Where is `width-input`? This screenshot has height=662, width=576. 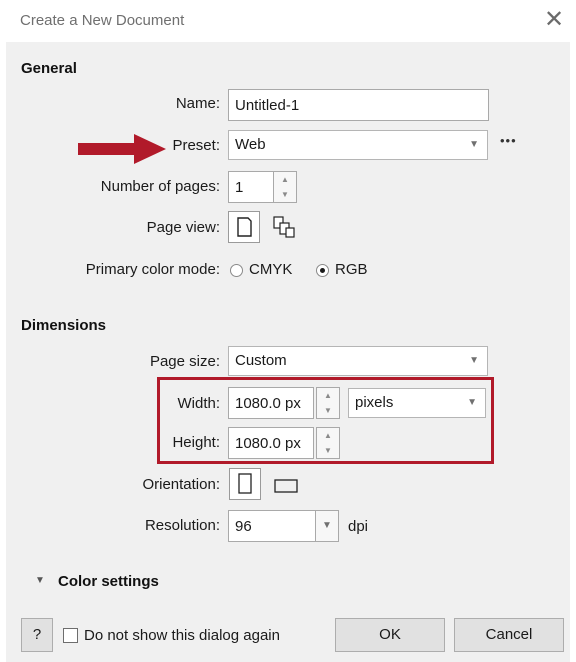 width-input is located at coordinates (271, 403).